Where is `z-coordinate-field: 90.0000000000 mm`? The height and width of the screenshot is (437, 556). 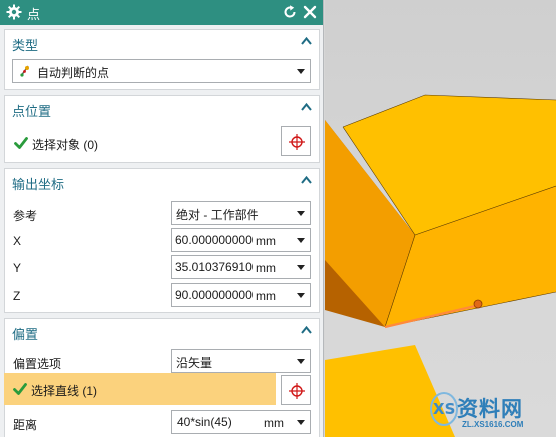
z-coordinate-field: 90.0000000000 mm is located at coordinates (241, 295).